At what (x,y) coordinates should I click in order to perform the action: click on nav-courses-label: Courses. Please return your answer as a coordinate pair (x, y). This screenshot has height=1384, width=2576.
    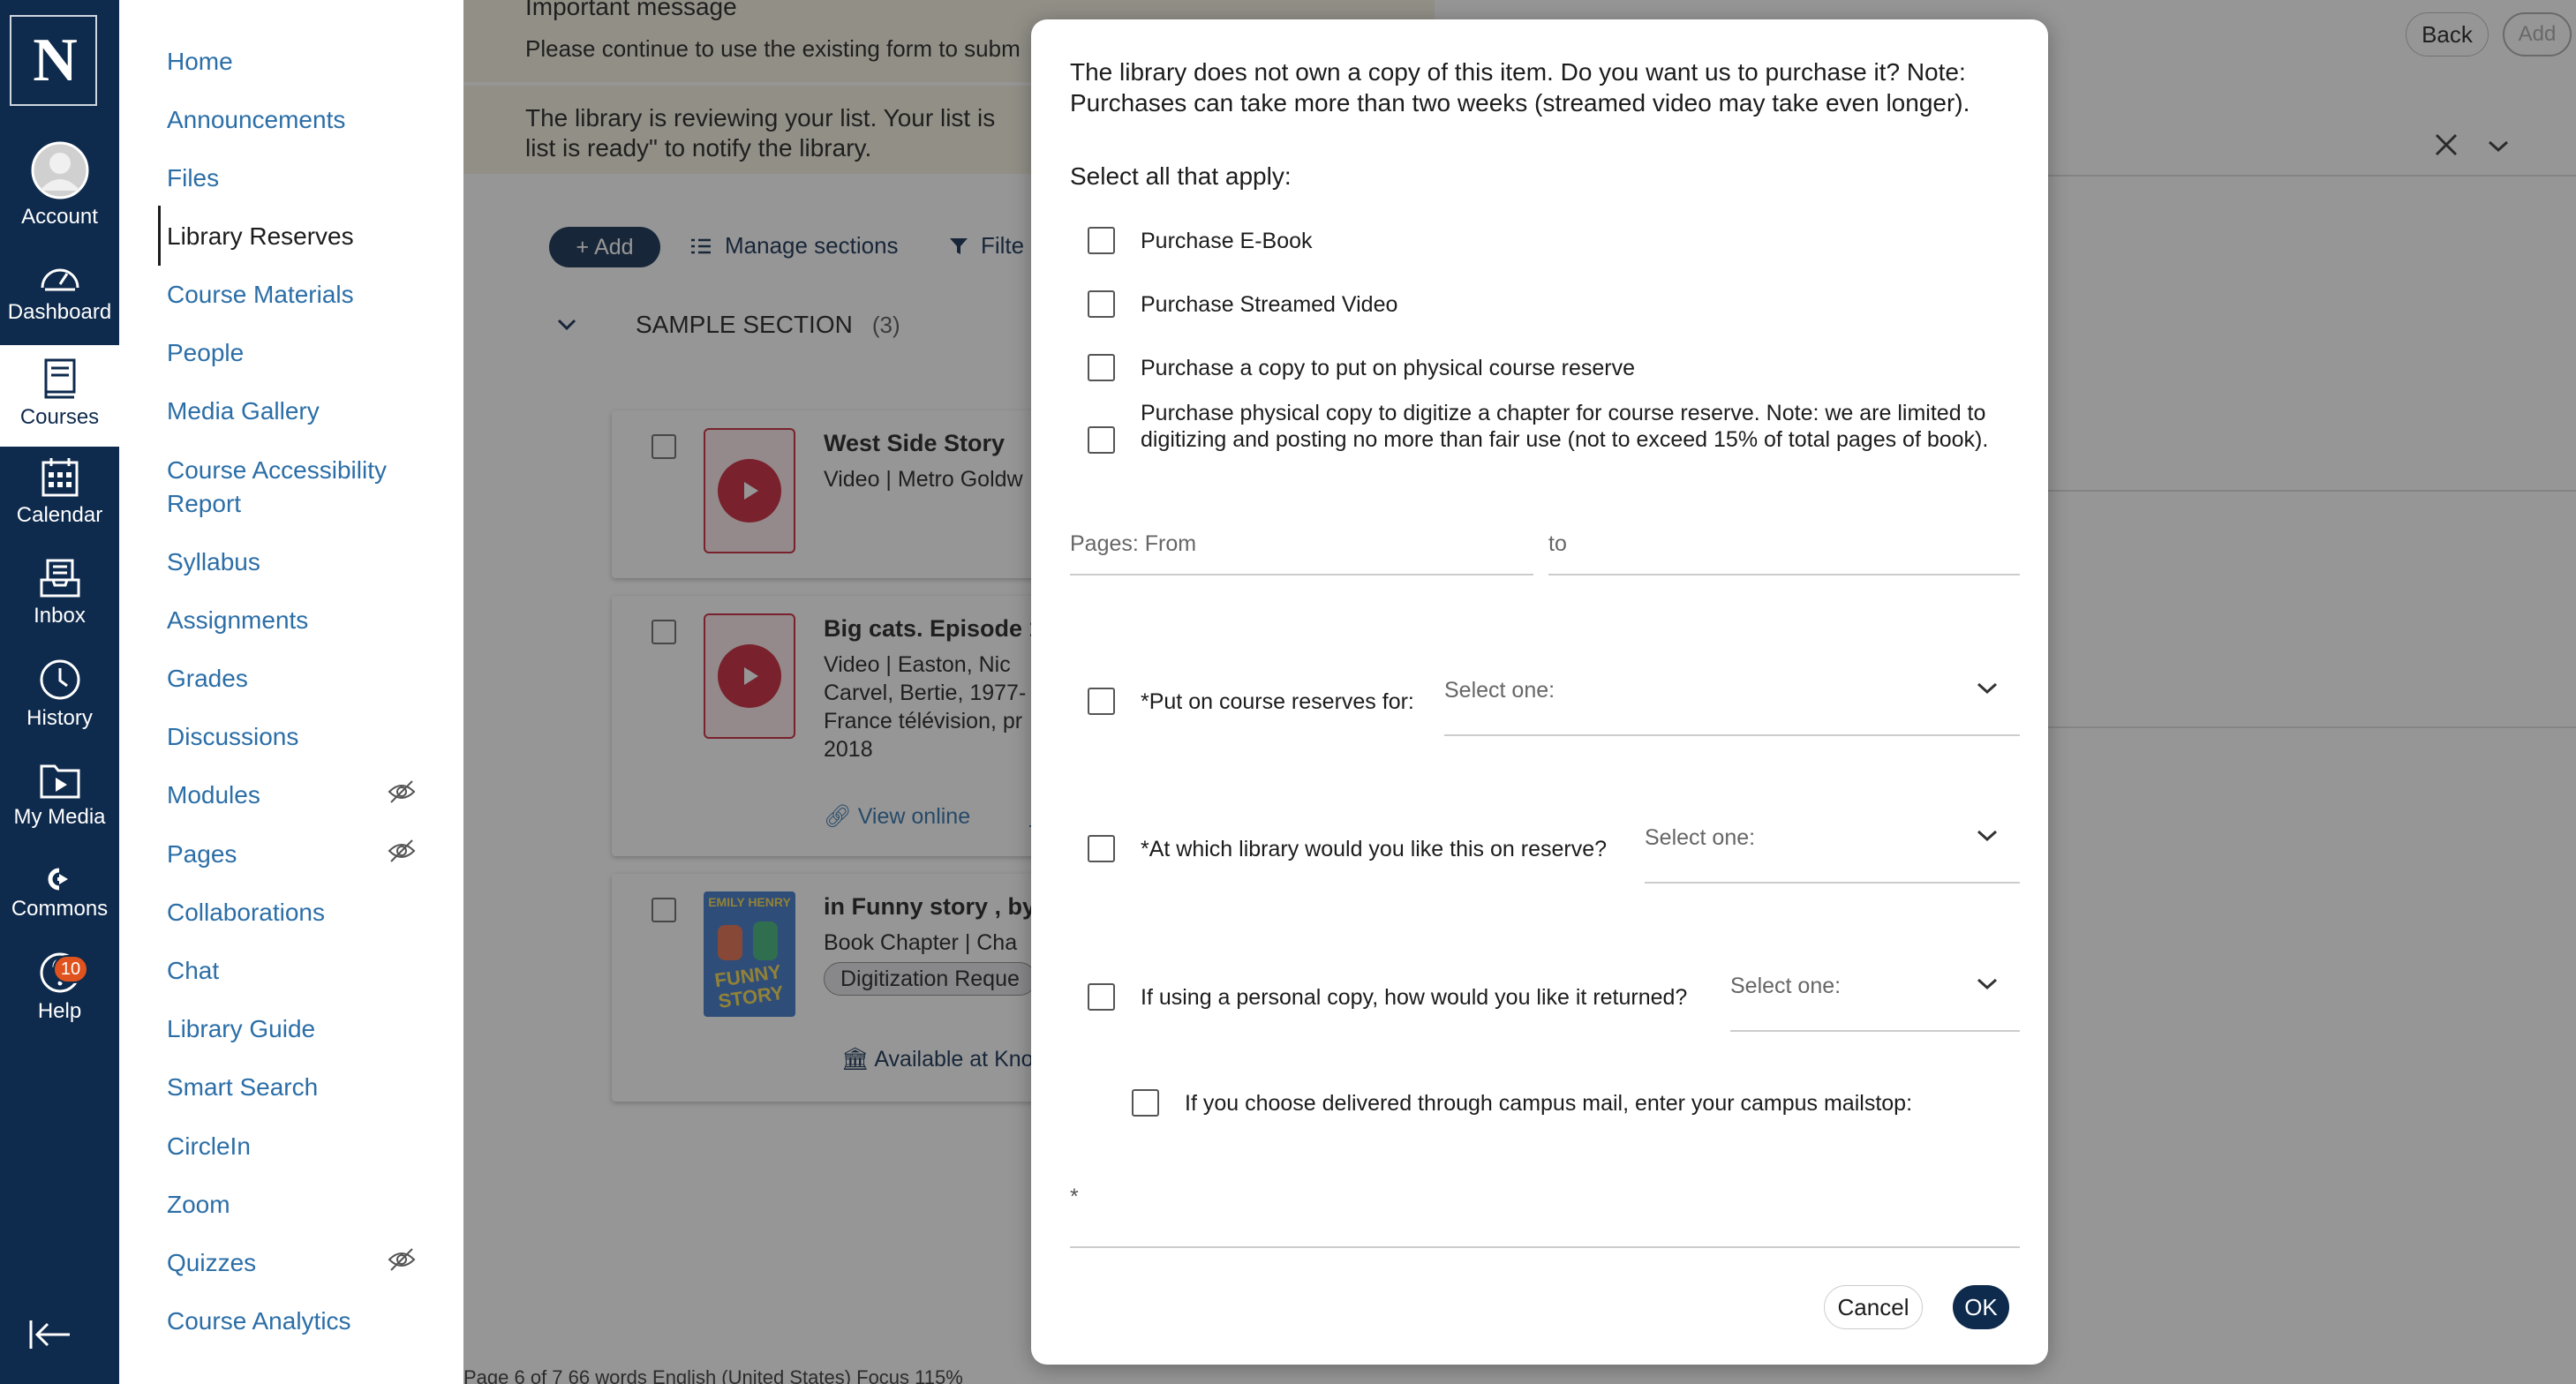
    Looking at the image, I should click on (60, 417).